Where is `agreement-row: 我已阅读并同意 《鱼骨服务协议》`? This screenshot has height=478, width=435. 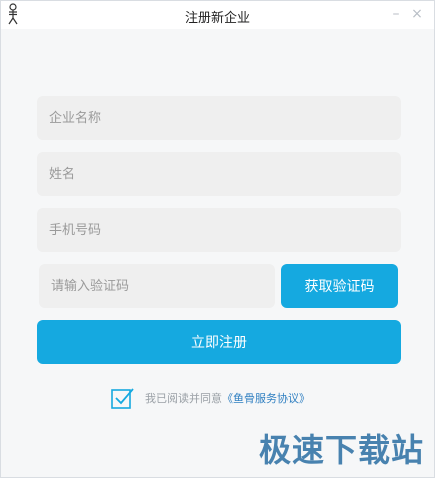
agreement-row: 我已阅读并同意 《鱼骨服务协议》 is located at coordinates (210, 398).